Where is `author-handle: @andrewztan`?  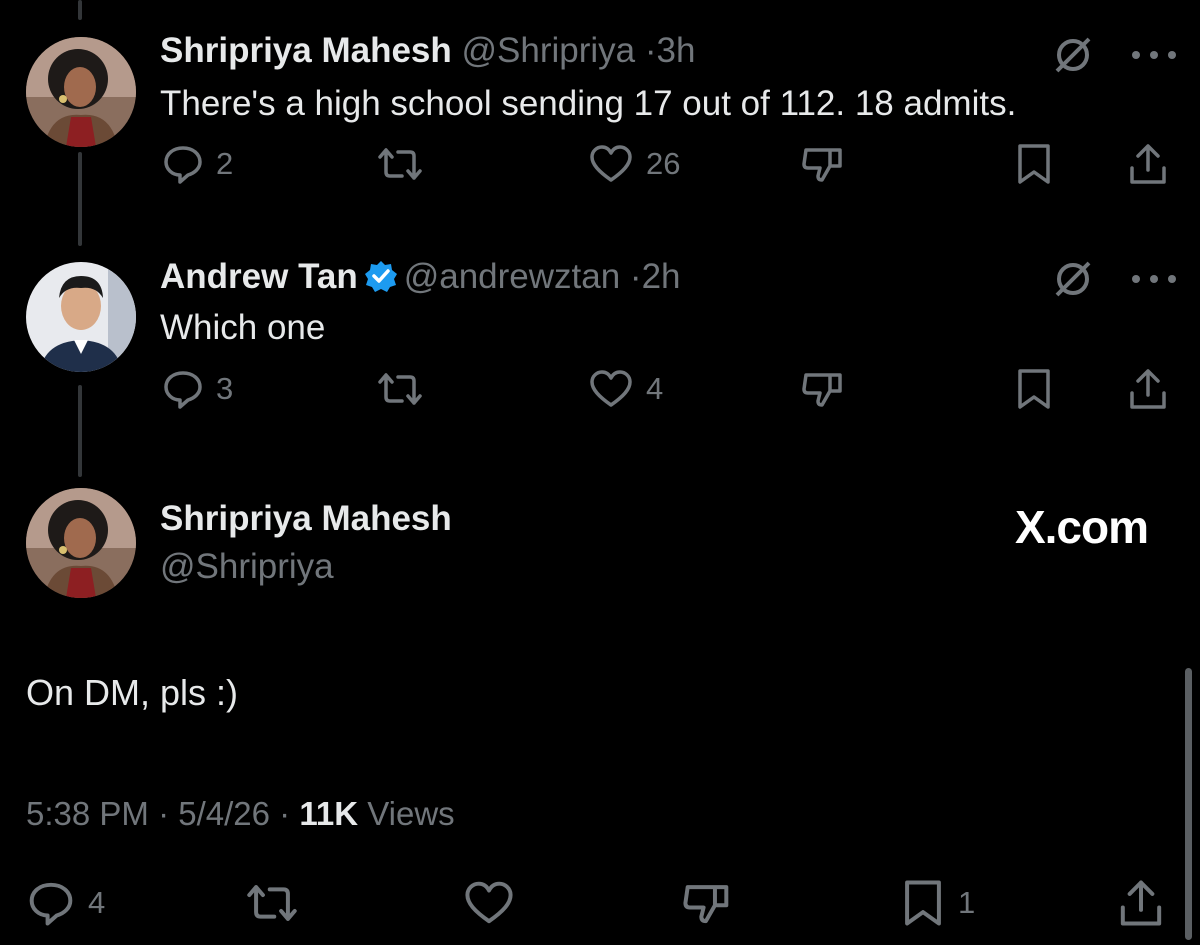
author-handle: @andrewztan is located at coordinates (512, 276).